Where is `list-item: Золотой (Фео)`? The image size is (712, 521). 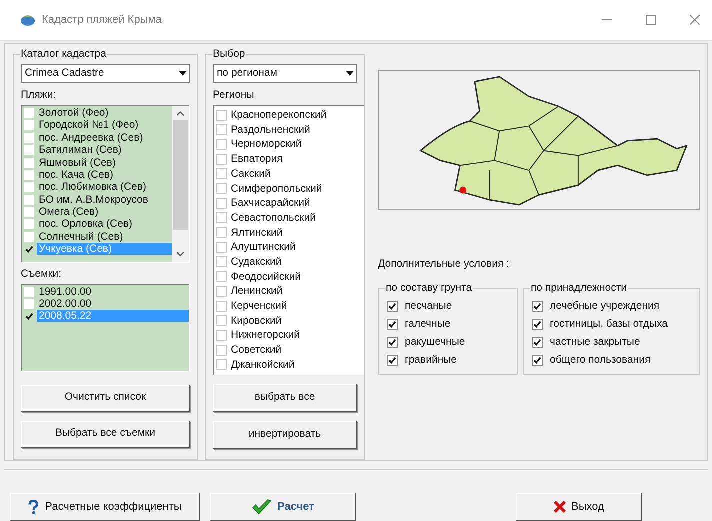
list-item: Золотой (Фео) is located at coordinates (74, 112).